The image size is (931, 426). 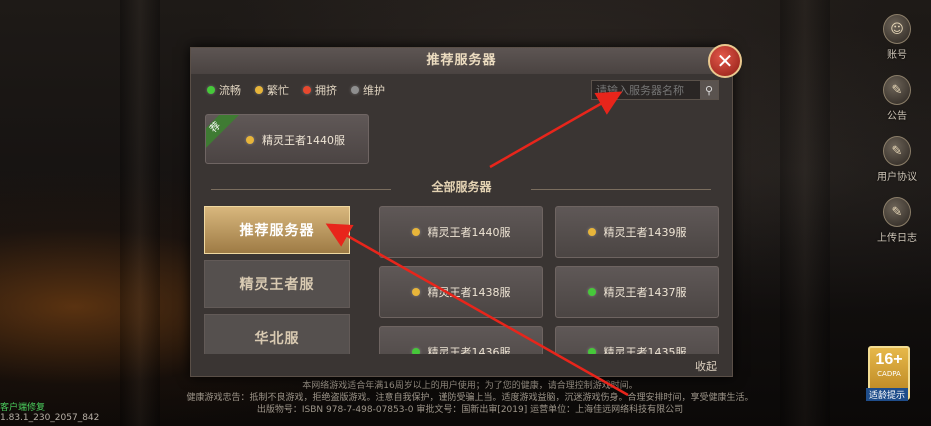 I want to click on legend-item: 流畅, so click(x=224, y=90).